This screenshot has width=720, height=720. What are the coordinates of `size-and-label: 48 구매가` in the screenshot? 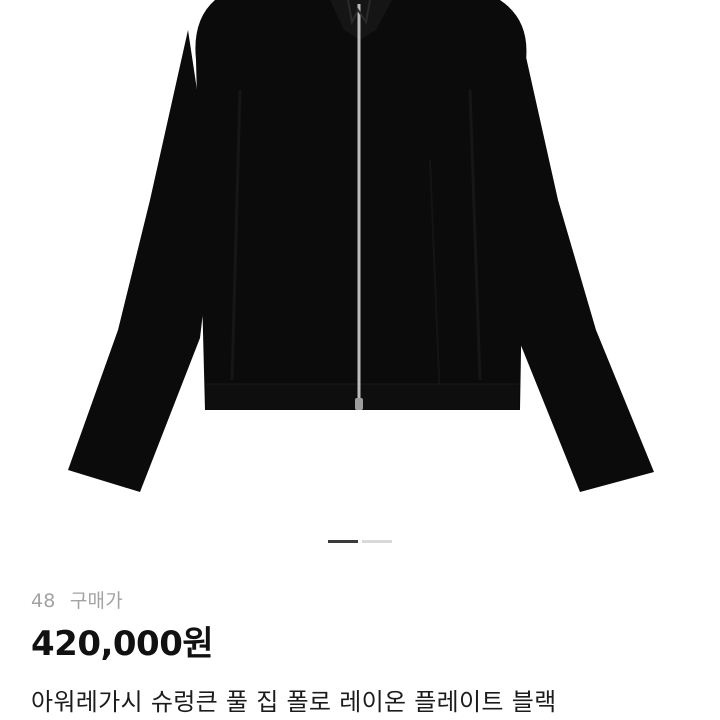 It's located at (77, 599).